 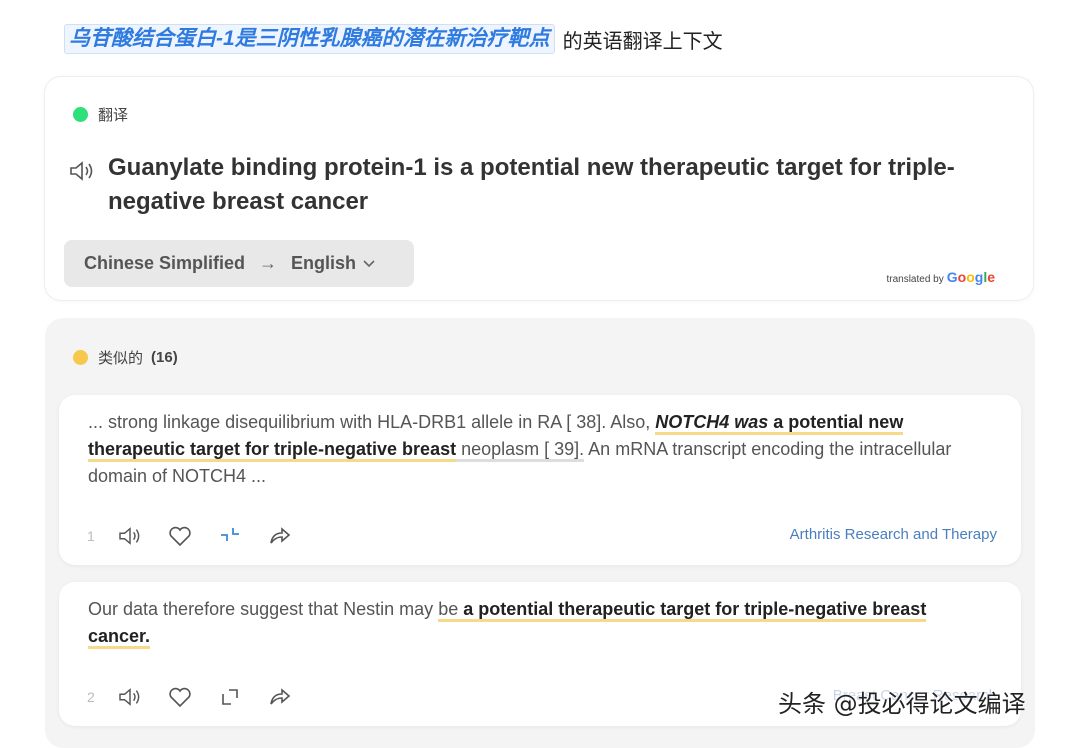 I want to click on page-header: 乌苷酸结合蛋白-1是三阴性乳腺癌的潜在新治疗靶点 的英语翻译上下文, so click(x=393, y=39).